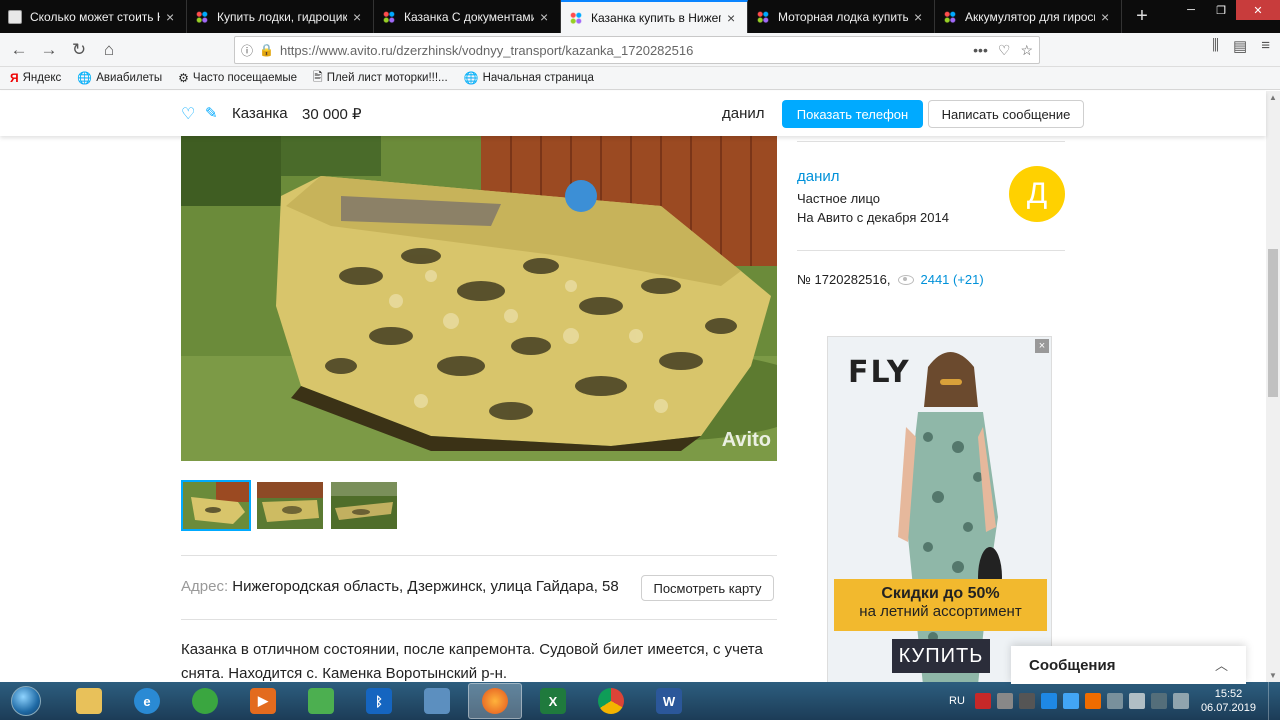 The image size is (1280, 720). What do you see at coordinates (1273, 675) in the screenshot?
I see `scroll-down-icon: ▼` at bounding box center [1273, 675].